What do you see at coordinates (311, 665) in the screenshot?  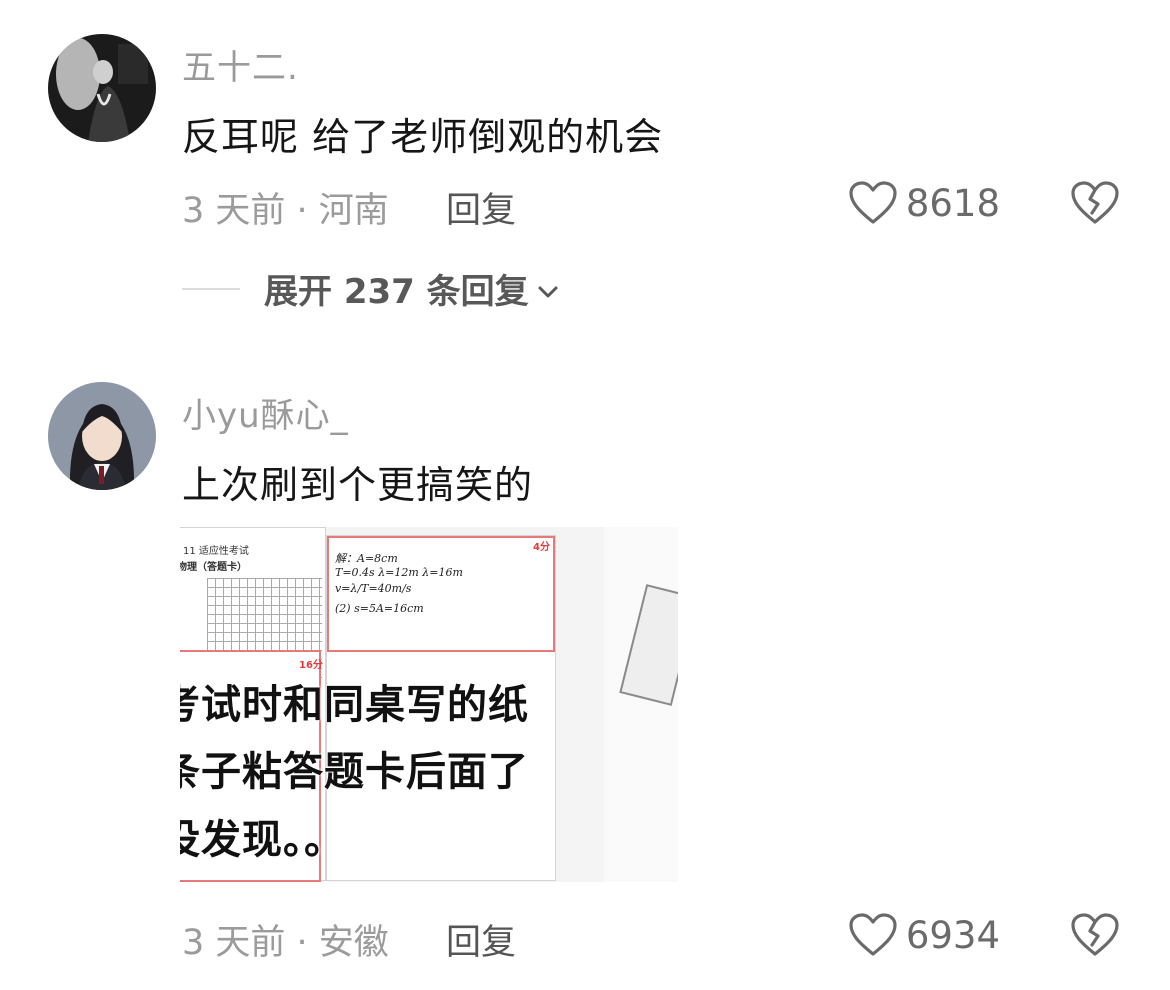 I see `score-tag: 16分` at bounding box center [311, 665].